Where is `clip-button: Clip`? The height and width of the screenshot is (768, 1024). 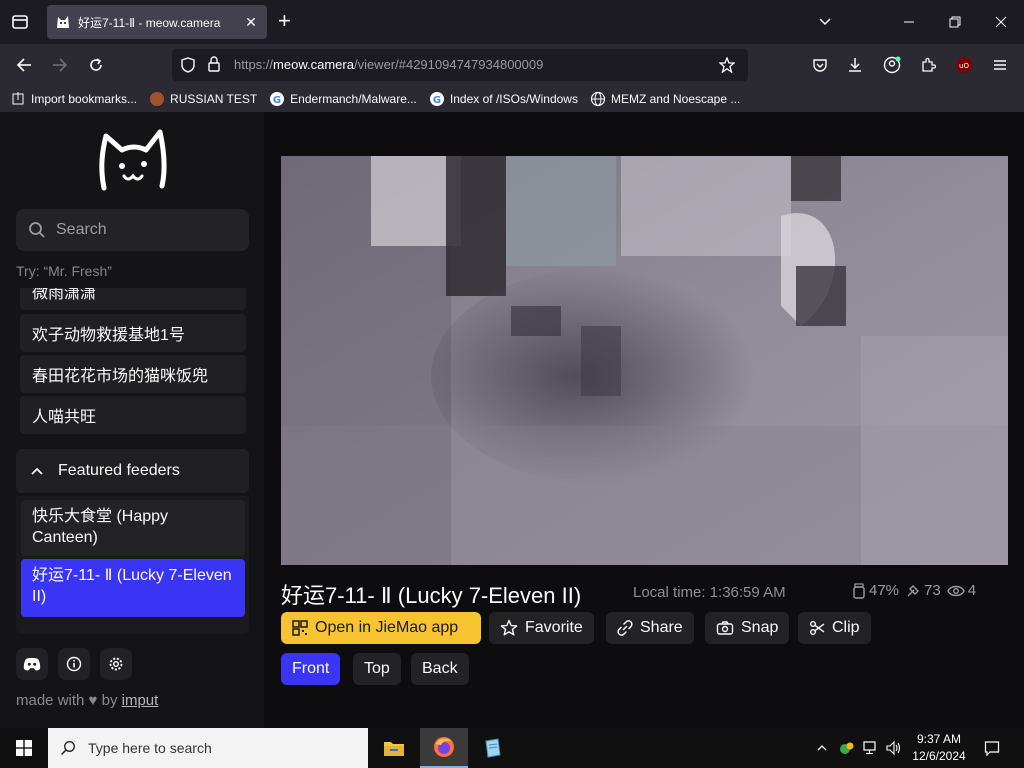
clip-button: Clip is located at coordinates (834, 628).